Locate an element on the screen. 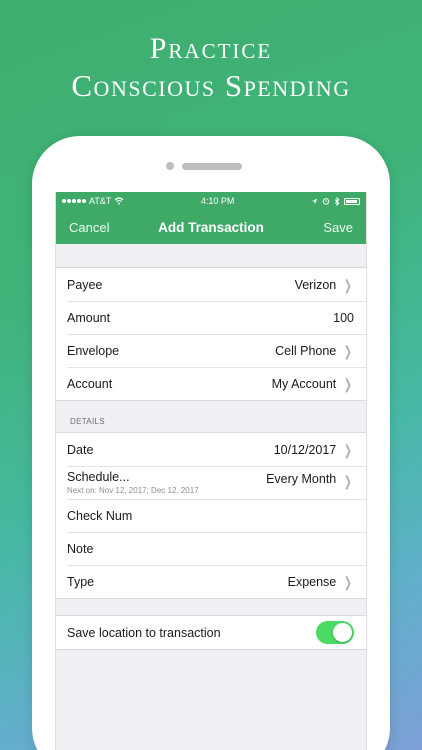 The height and width of the screenshot is (750, 422). details-section-header: DETAILS is located at coordinates (87, 421).